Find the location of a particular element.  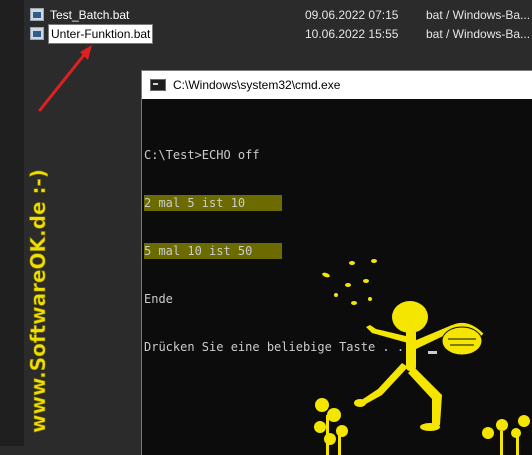

console-line-highlight: 5 mal 10 ist 50 is located at coordinates (213, 251).